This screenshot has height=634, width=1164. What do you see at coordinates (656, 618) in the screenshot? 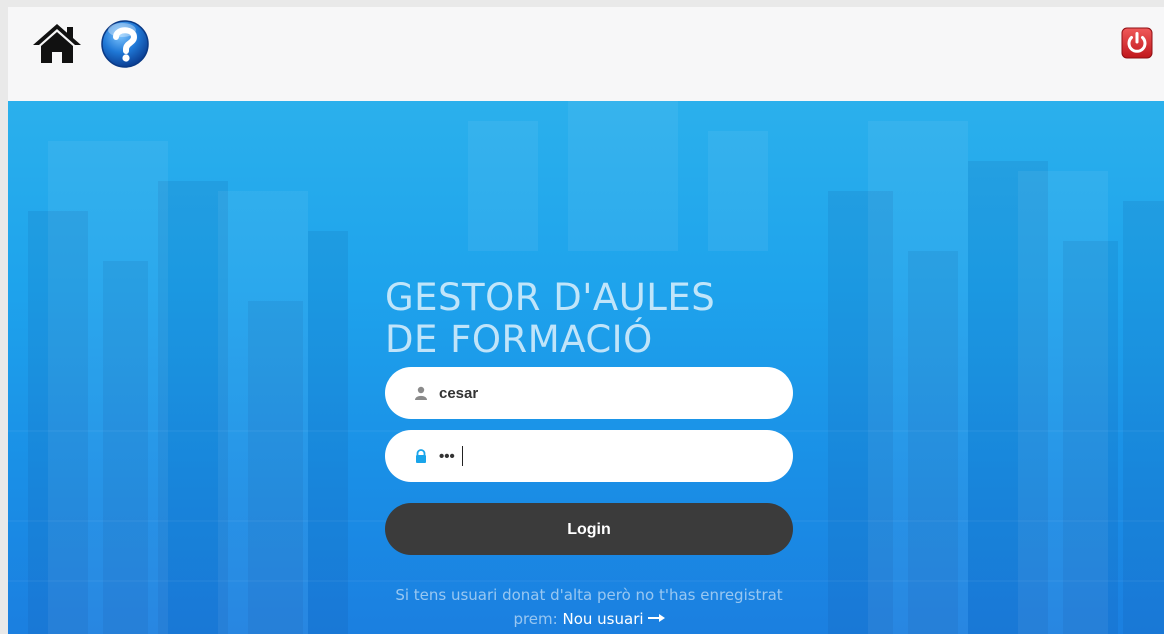
I see `arrow-right-icon` at bounding box center [656, 618].